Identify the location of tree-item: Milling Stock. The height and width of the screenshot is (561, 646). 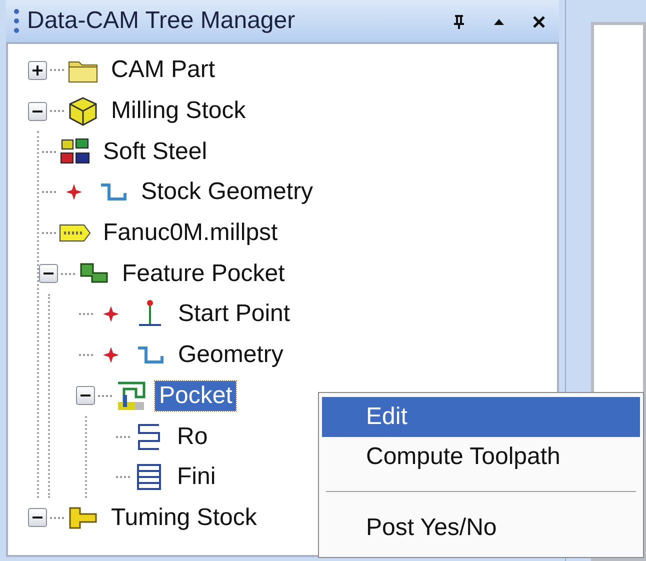
(178, 111).